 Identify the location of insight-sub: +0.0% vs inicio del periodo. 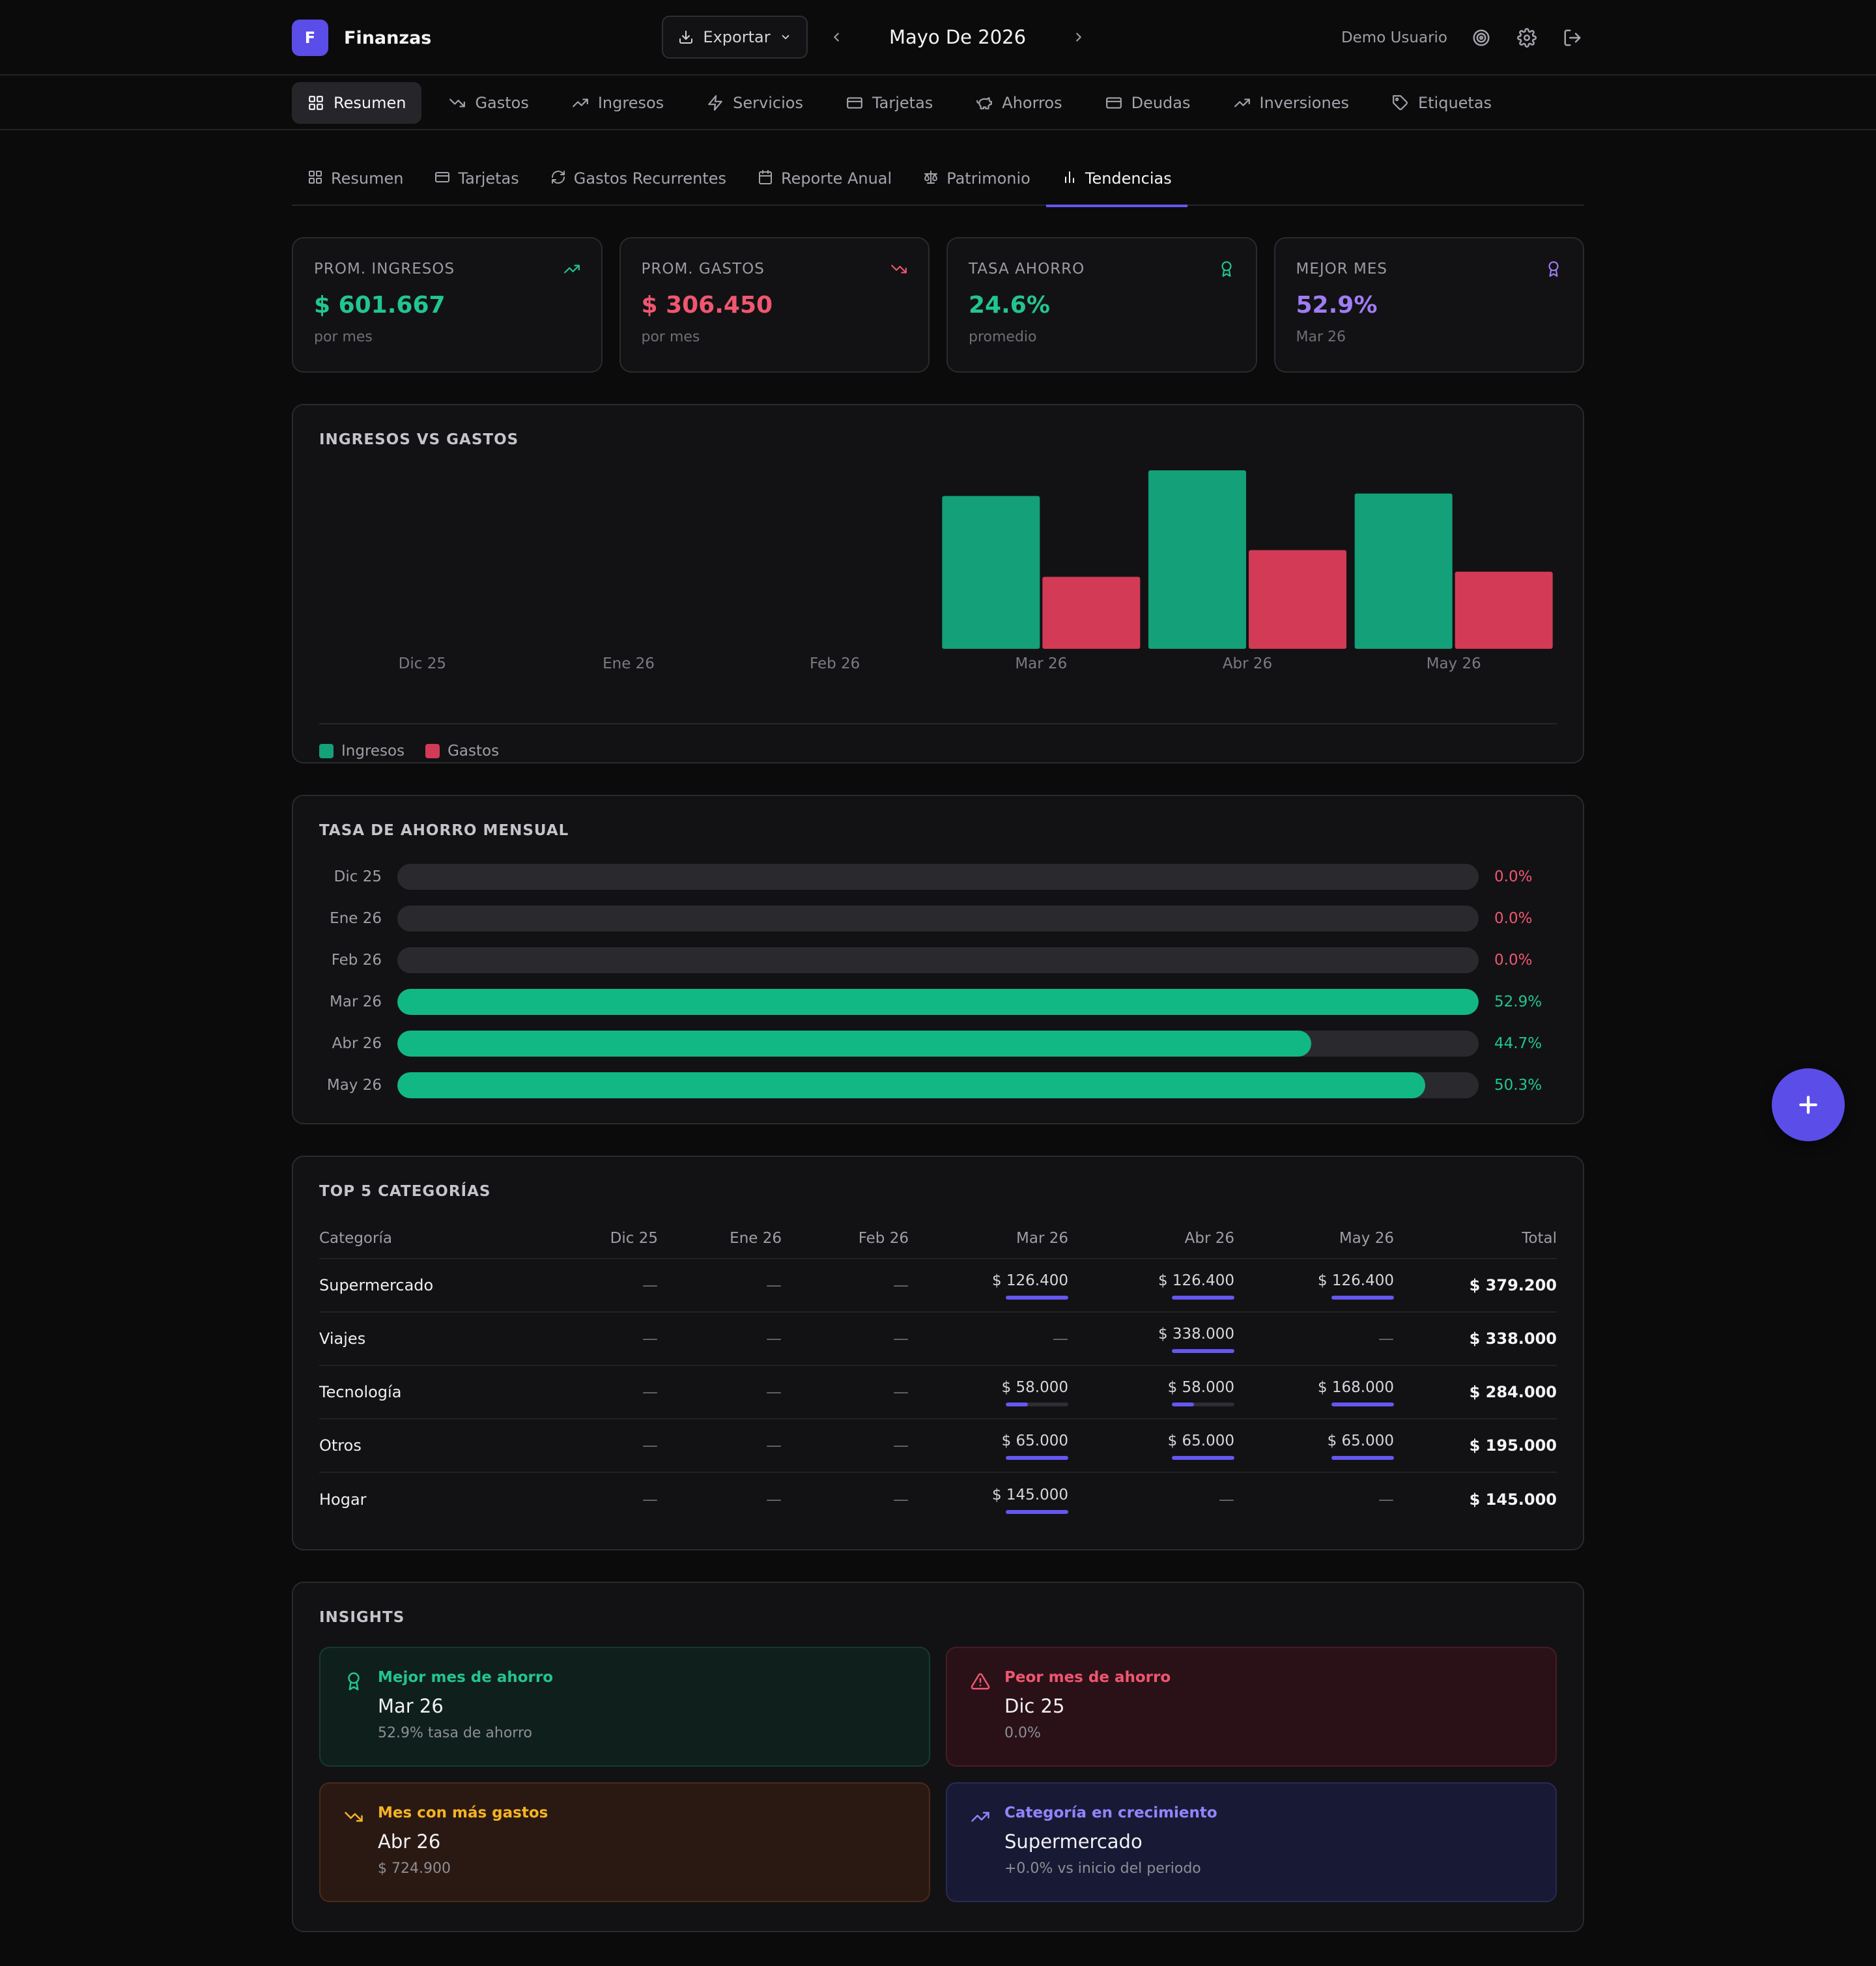
(1102, 1868).